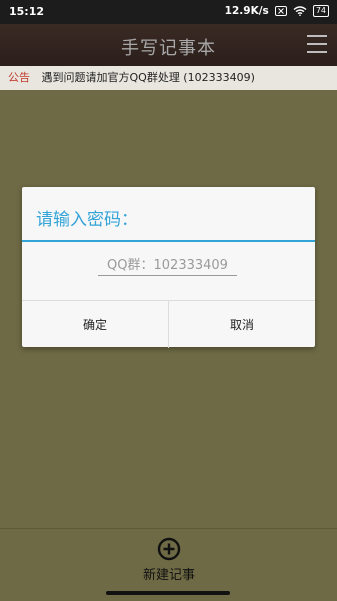 The width and height of the screenshot is (337, 601). Describe the element at coordinates (317, 44) in the screenshot. I see `menu-icon` at that location.